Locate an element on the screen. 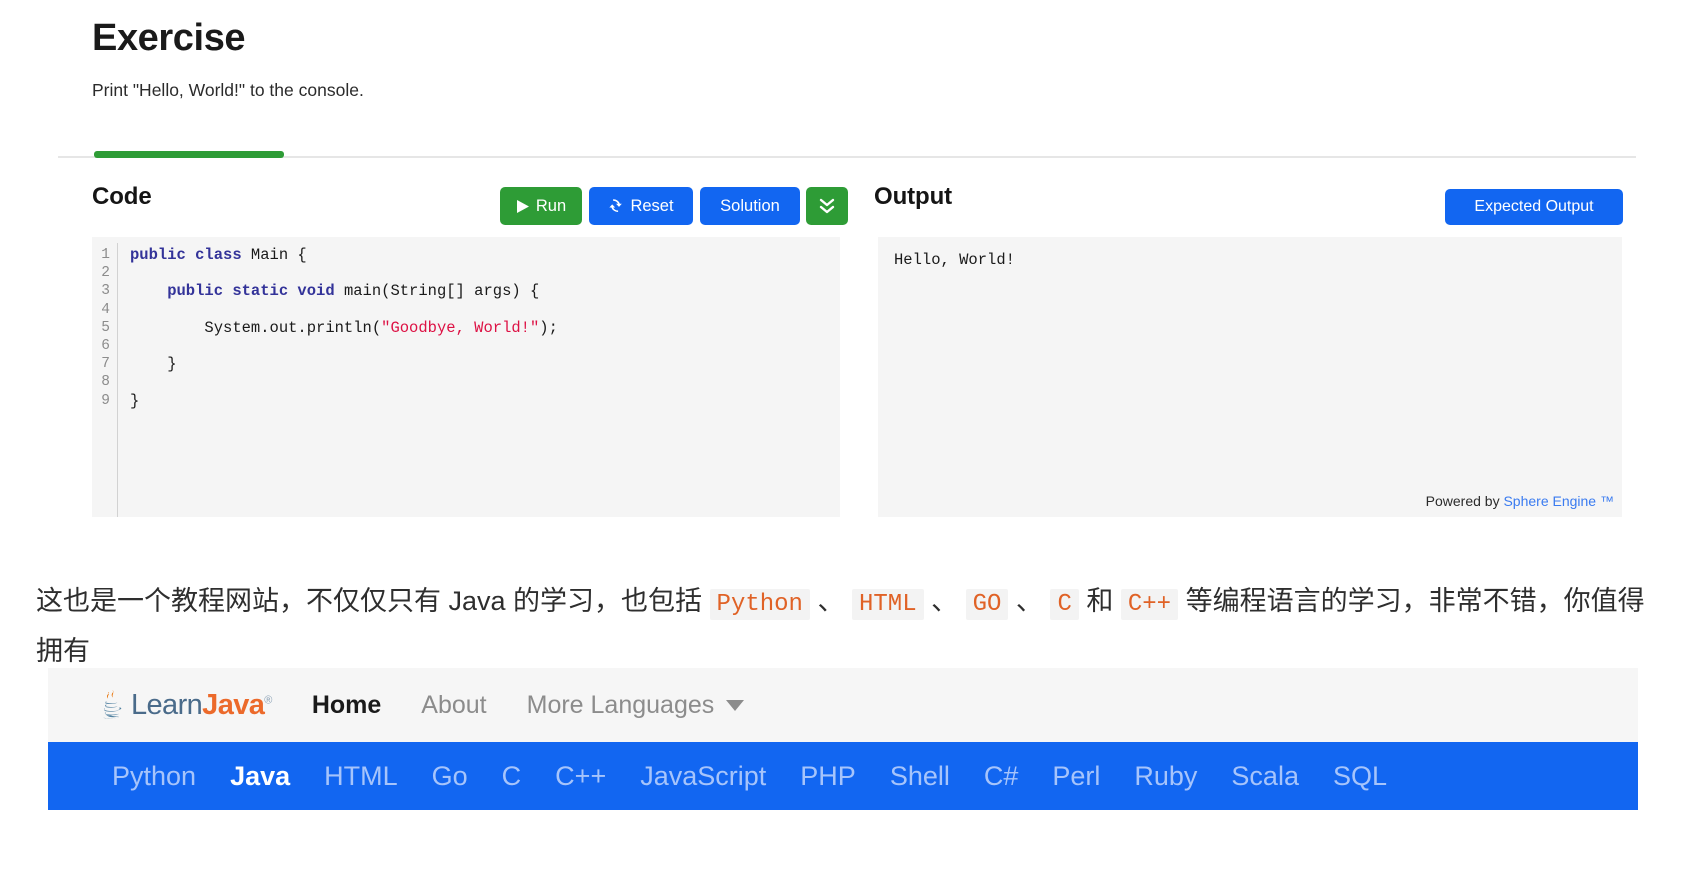 The height and width of the screenshot is (876, 1688). code-token: public static void is located at coordinates (237, 291).